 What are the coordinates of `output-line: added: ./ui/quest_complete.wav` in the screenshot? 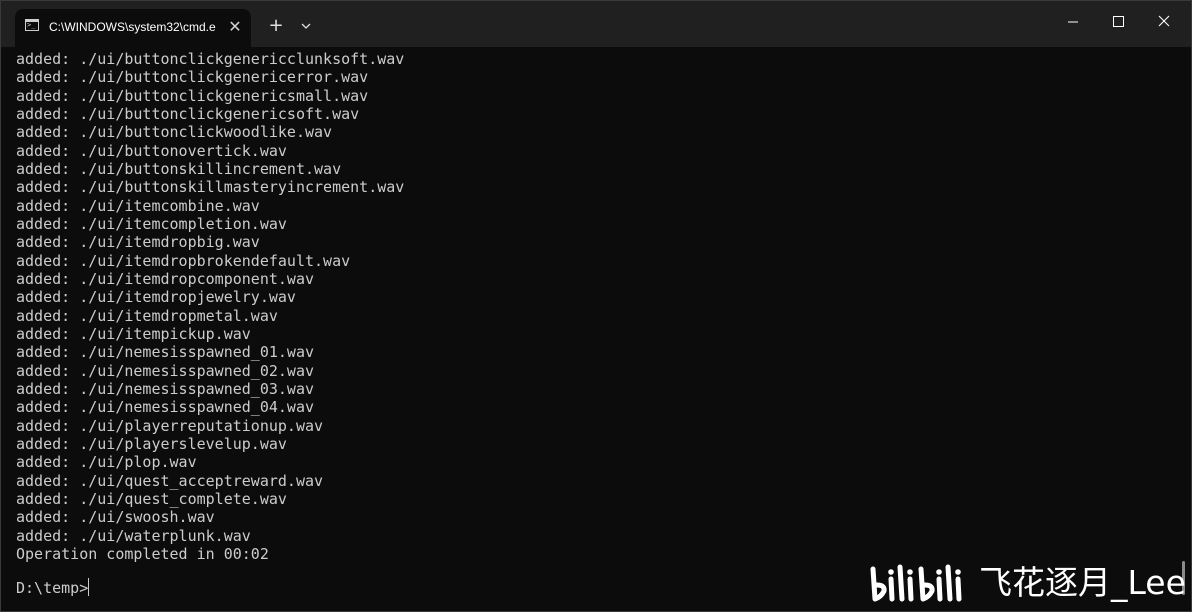 It's located at (151, 498).